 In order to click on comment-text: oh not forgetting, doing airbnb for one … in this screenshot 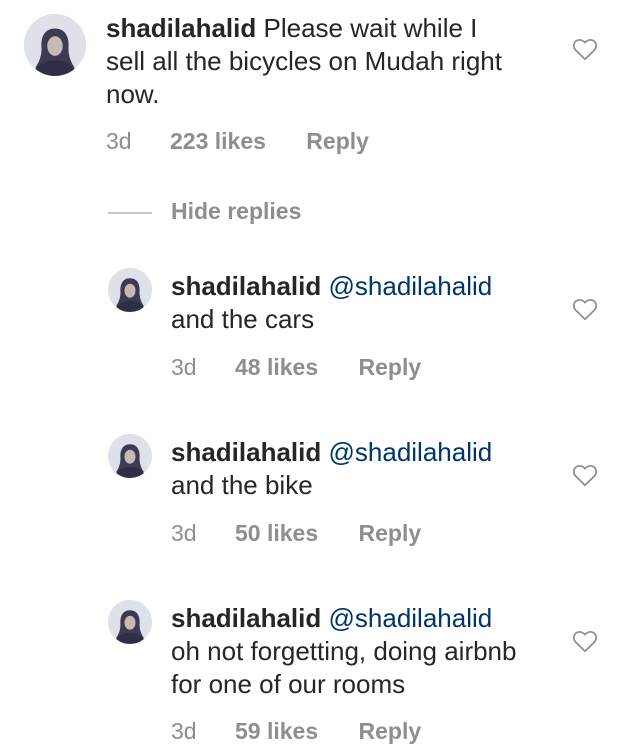, I will do `click(344, 667)`.